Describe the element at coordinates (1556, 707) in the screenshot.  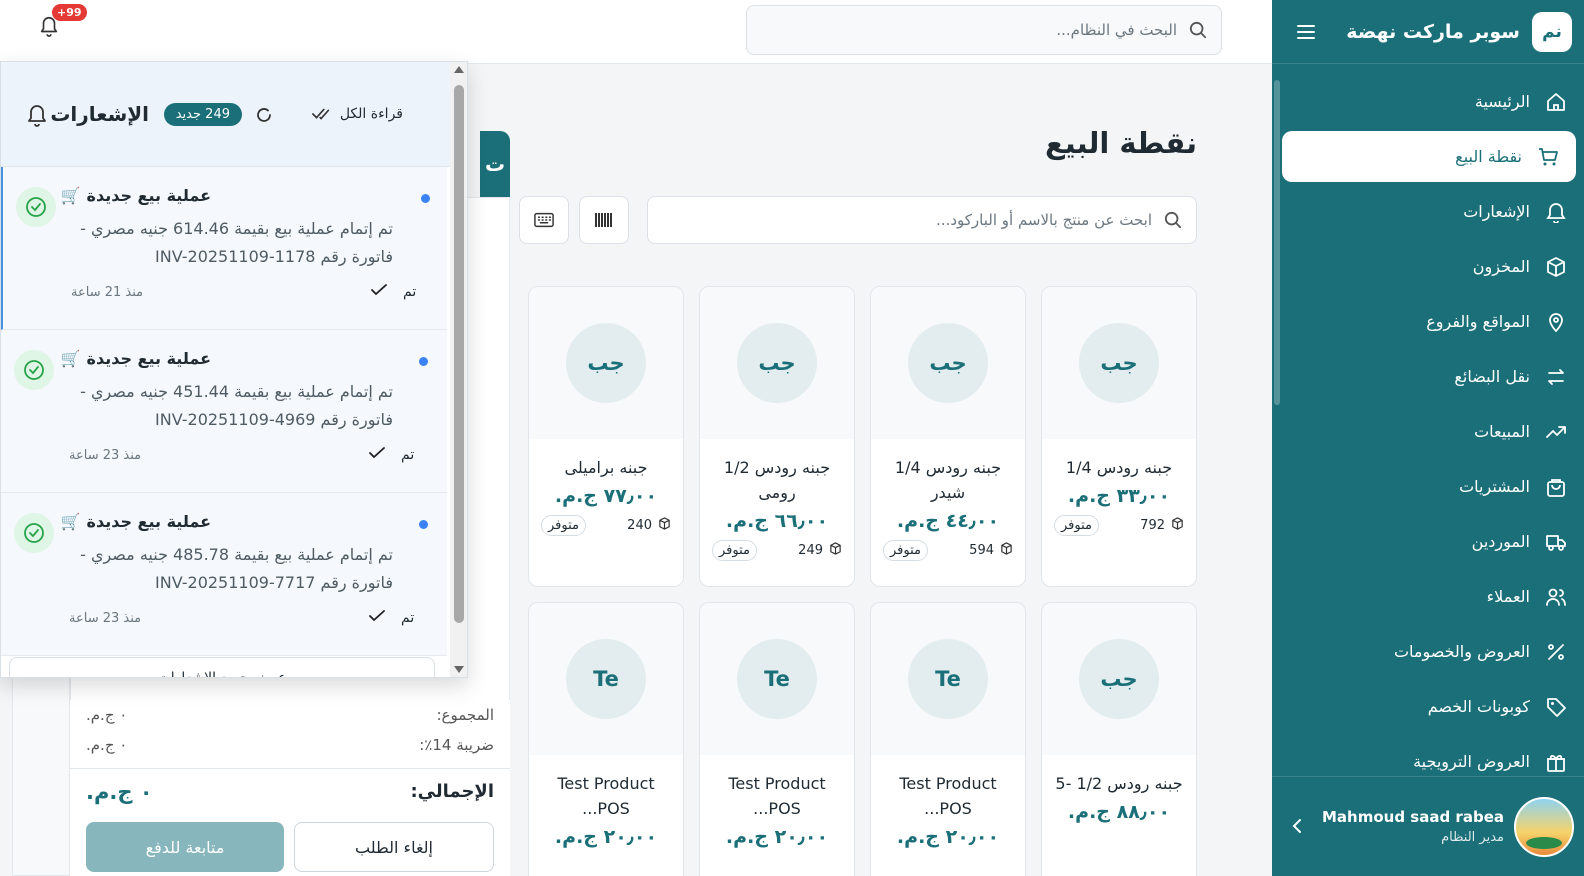
I see `tag-icon` at that location.